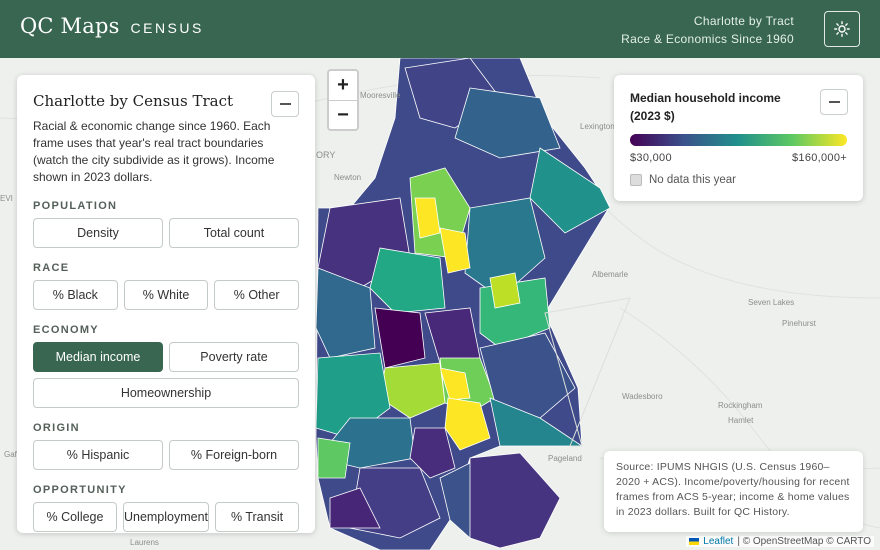 This screenshot has width=880, height=550. Describe the element at coordinates (6, 198) in the screenshot. I see `place-label: EVI` at that location.